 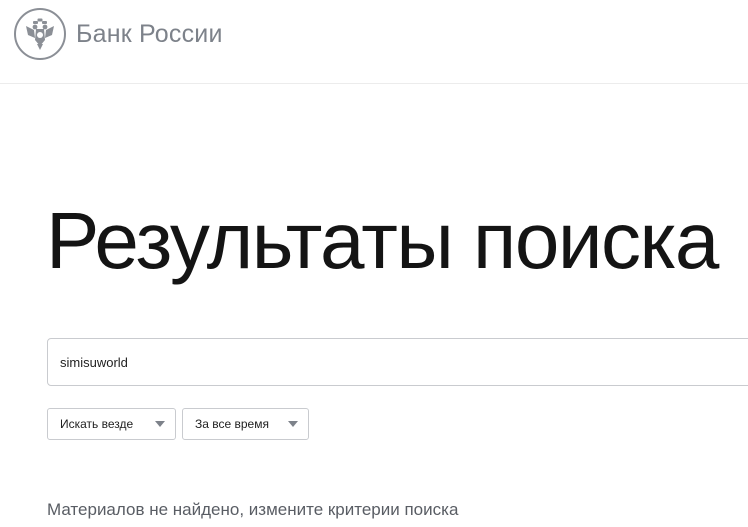 I want to click on search-input, so click(x=400, y=362).